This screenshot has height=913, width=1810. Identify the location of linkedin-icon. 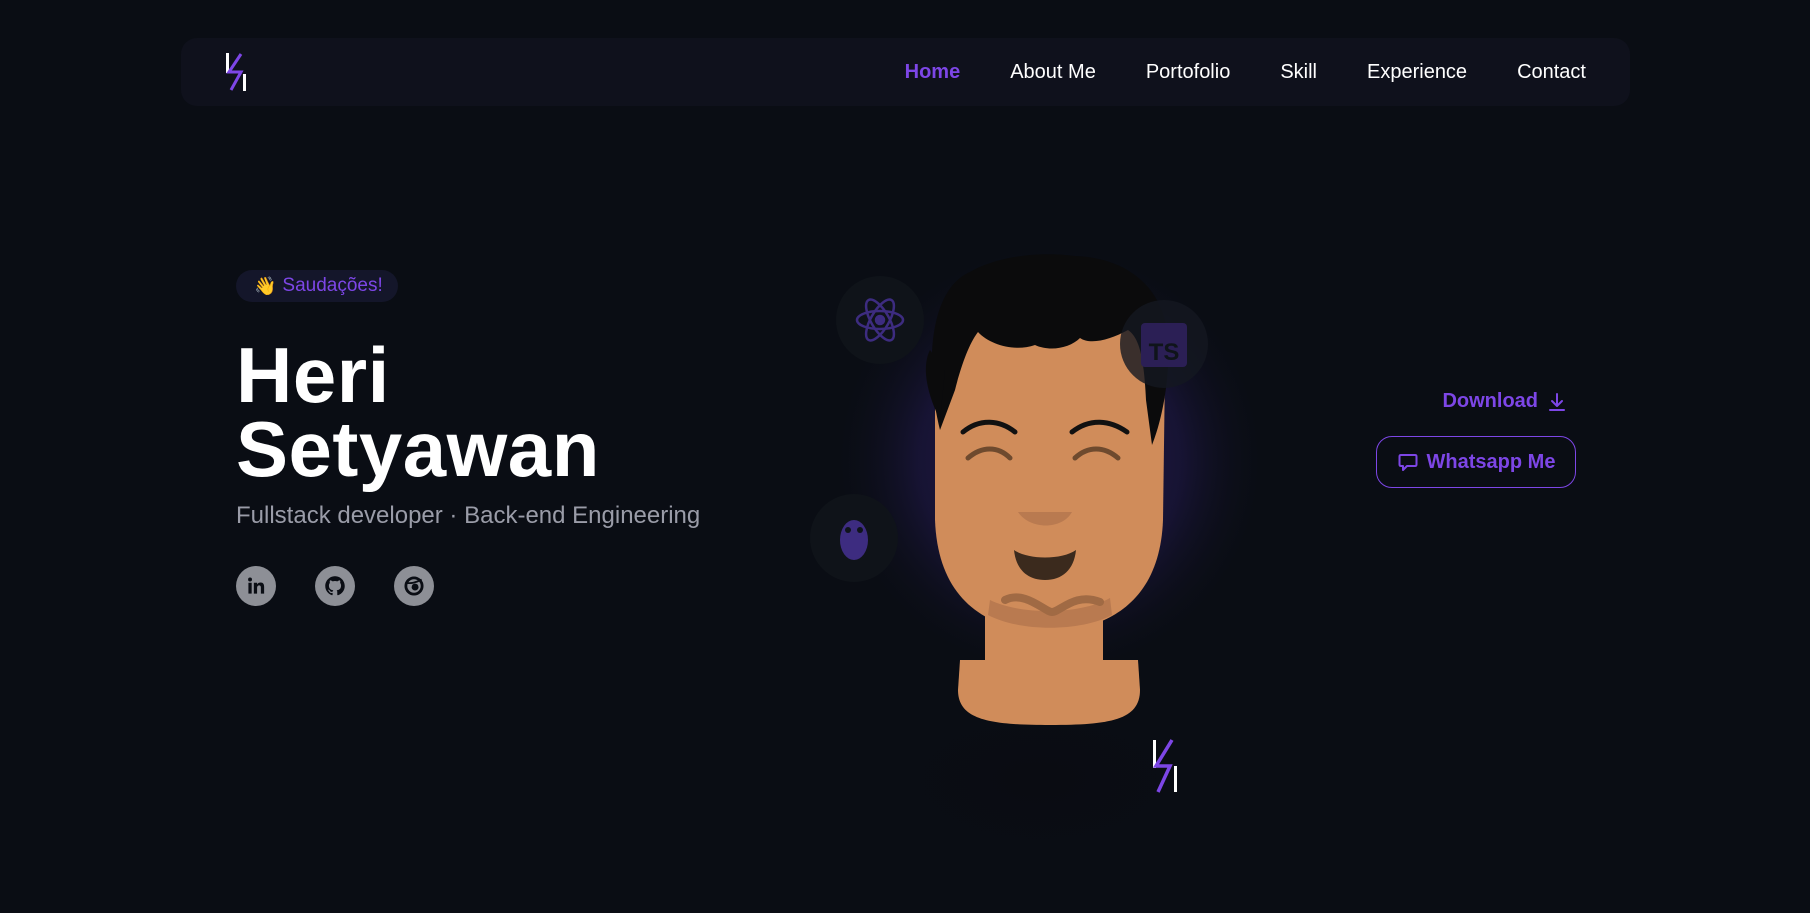
(256, 586).